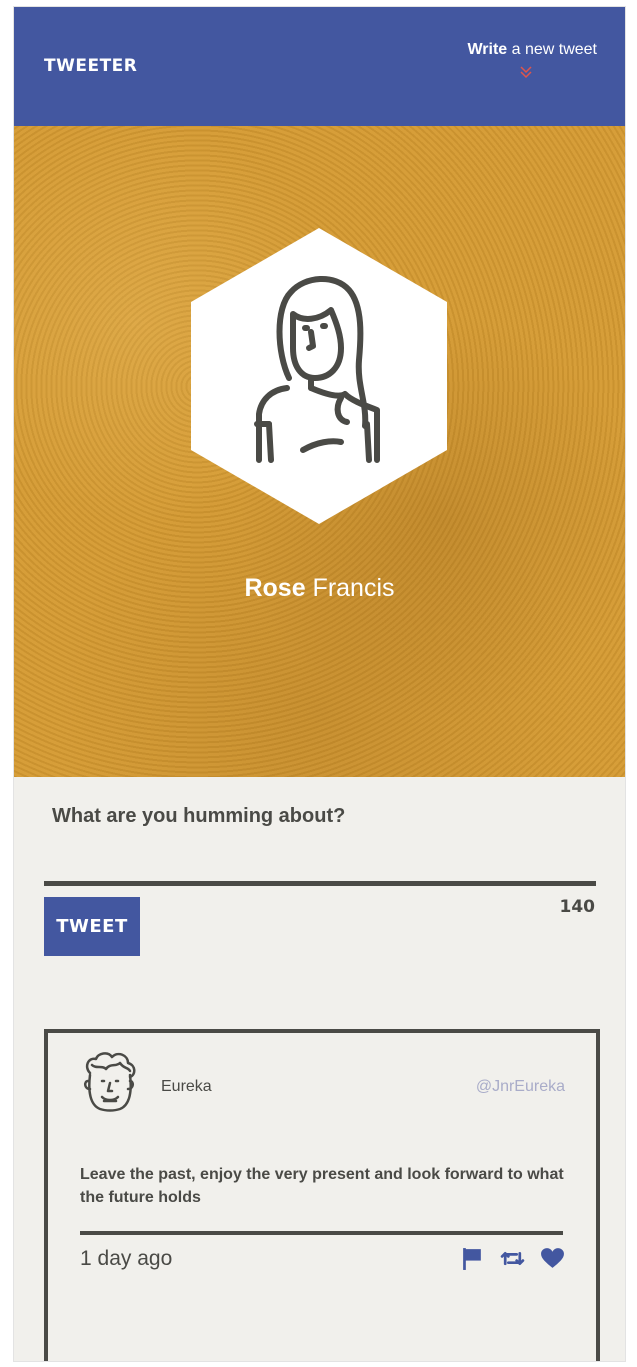  I want to click on chevron-double-down-icon, so click(526, 72).